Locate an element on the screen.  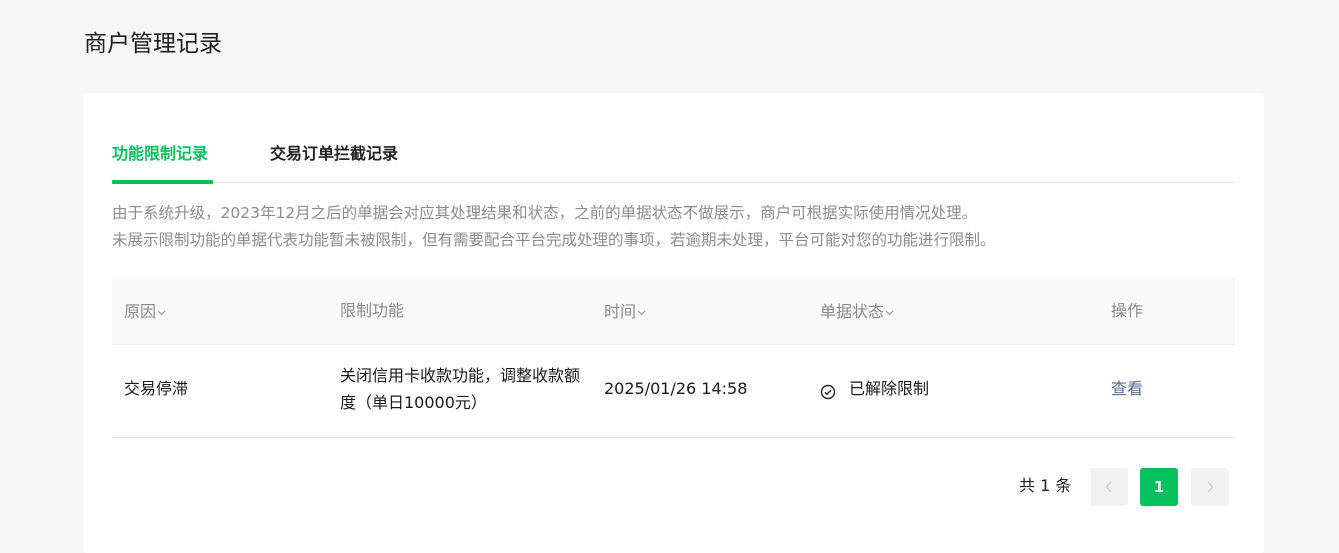
header-action: 操作 is located at coordinates (1127, 310).